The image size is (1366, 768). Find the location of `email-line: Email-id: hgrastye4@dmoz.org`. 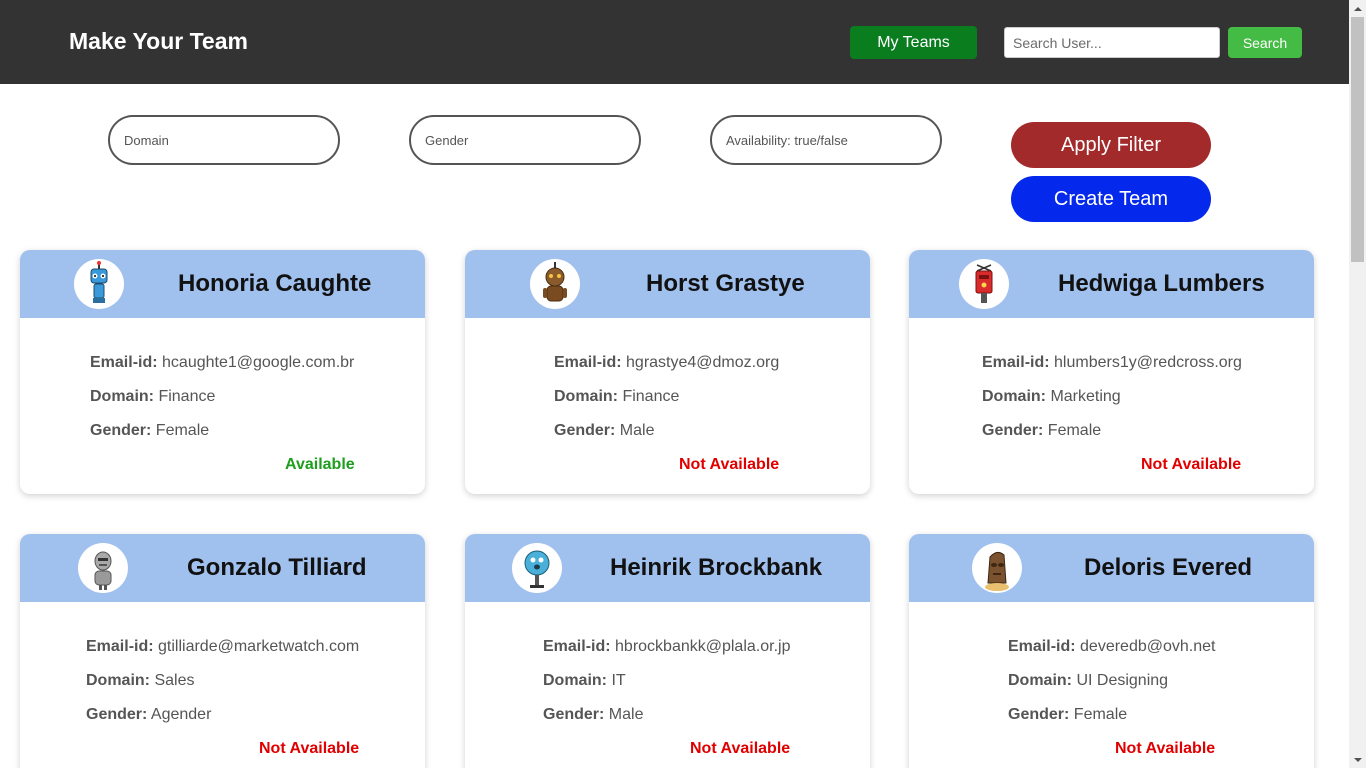

email-line: Email-id: hgrastye4@dmoz.org is located at coordinates (667, 362).